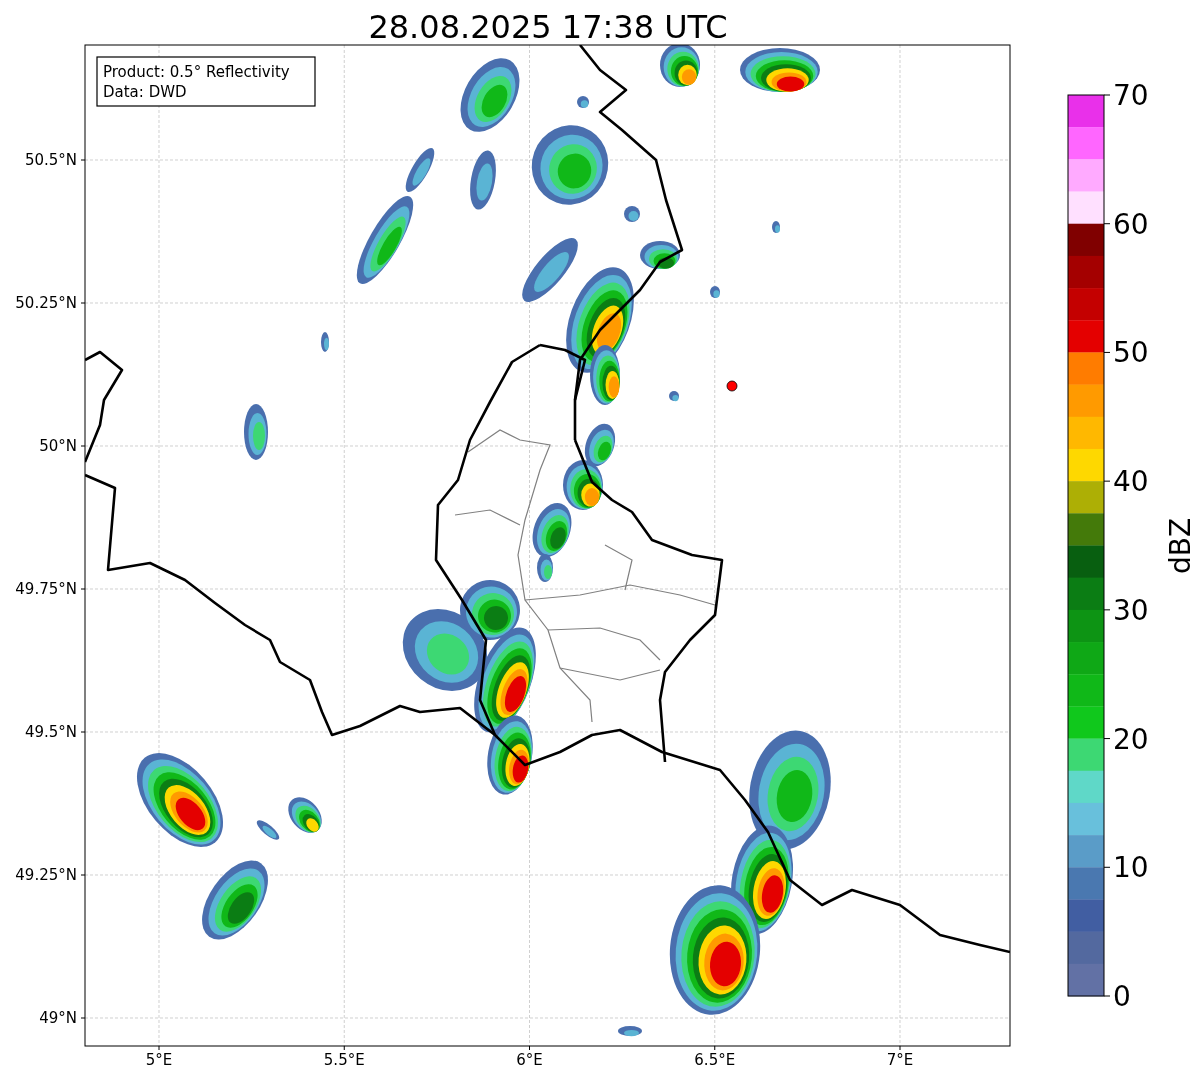  Describe the element at coordinates (1131, 353) in the screenshot. I see `colorbar-tick-label: 50` at that location.